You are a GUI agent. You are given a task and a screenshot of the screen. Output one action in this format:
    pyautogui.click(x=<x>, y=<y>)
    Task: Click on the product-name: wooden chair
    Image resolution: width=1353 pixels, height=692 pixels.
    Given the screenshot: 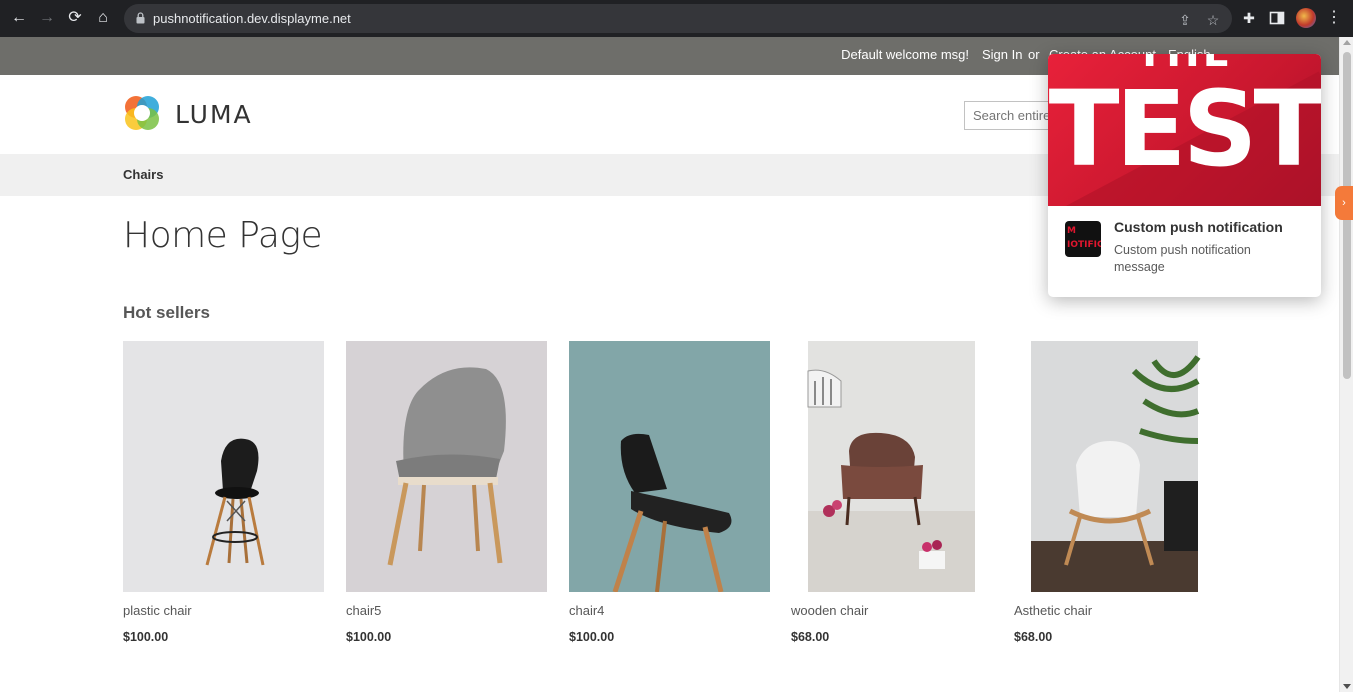 What is the action you would take?
    pyautogui.click(x=829, y=610)
    